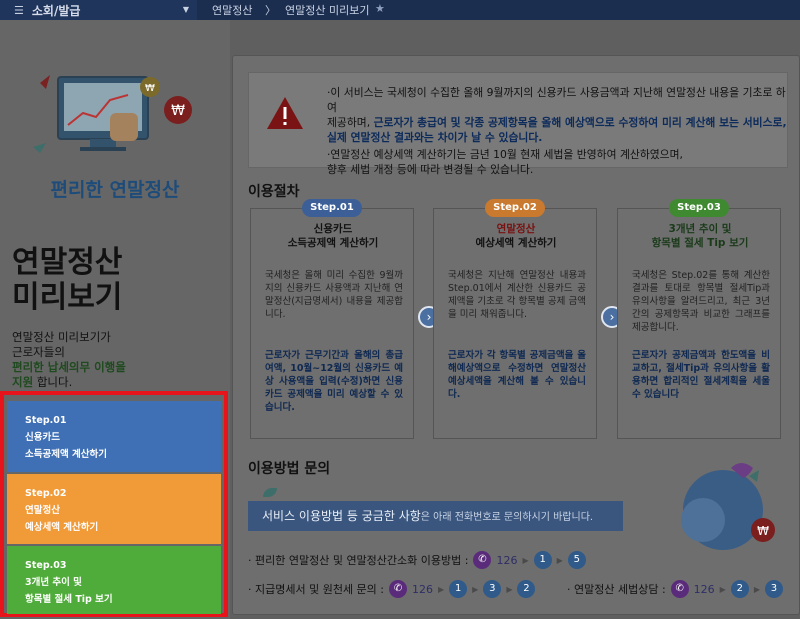  What do you see at coordinates (54, 382) in the screenshot?
I see `desc-line-4-suffix: 합니다.` at bounding box center [54, 382].